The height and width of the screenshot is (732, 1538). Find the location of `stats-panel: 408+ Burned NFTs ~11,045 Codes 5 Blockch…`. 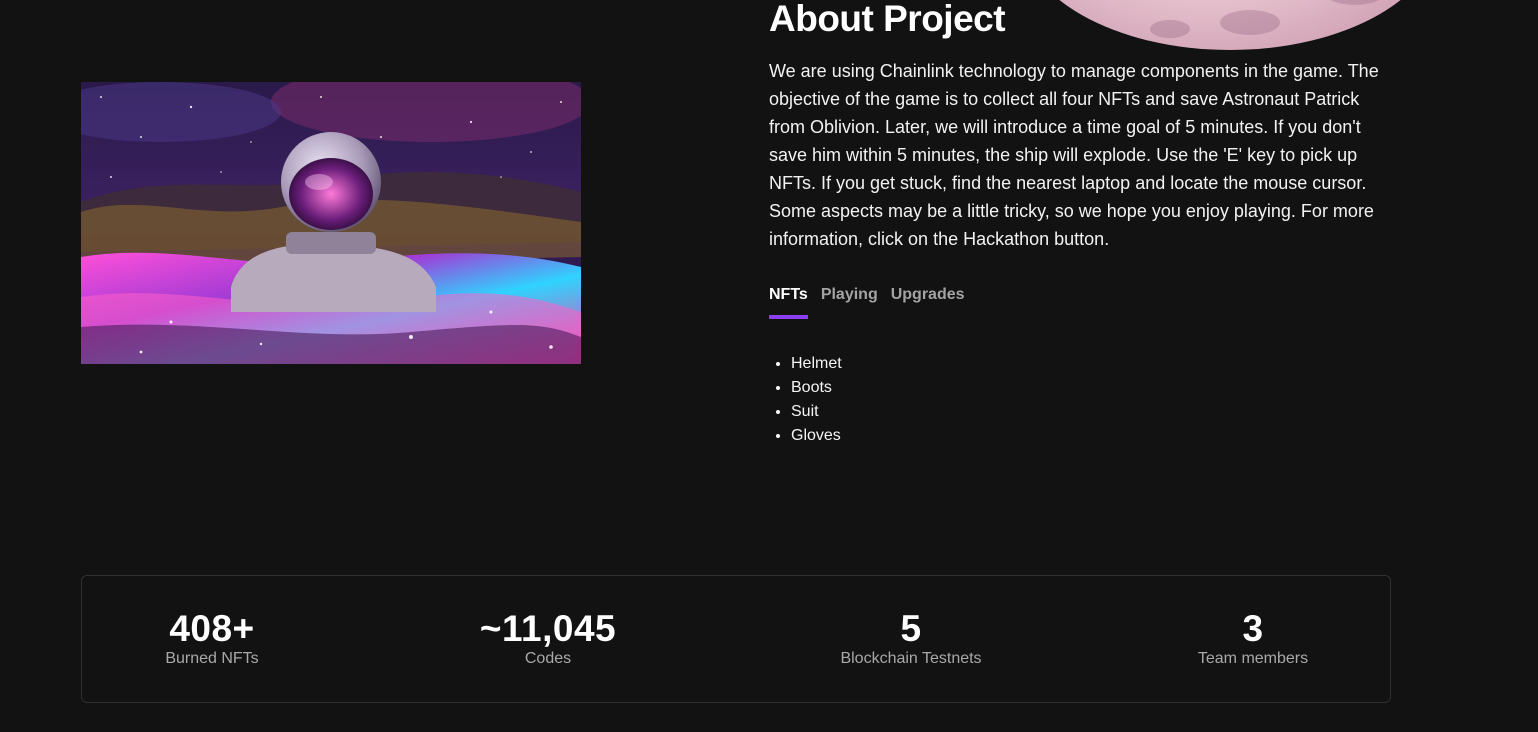

stats-panel: 408+ Burned NFTs ~11,045 Codes 5 Blockch… is located at coordinates (736, 639).